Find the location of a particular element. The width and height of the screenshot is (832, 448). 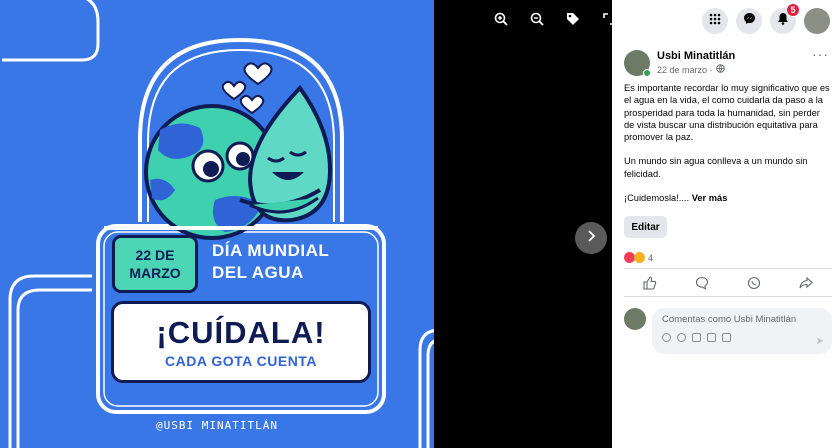

messenger-button is located at coordinates (749, 21).